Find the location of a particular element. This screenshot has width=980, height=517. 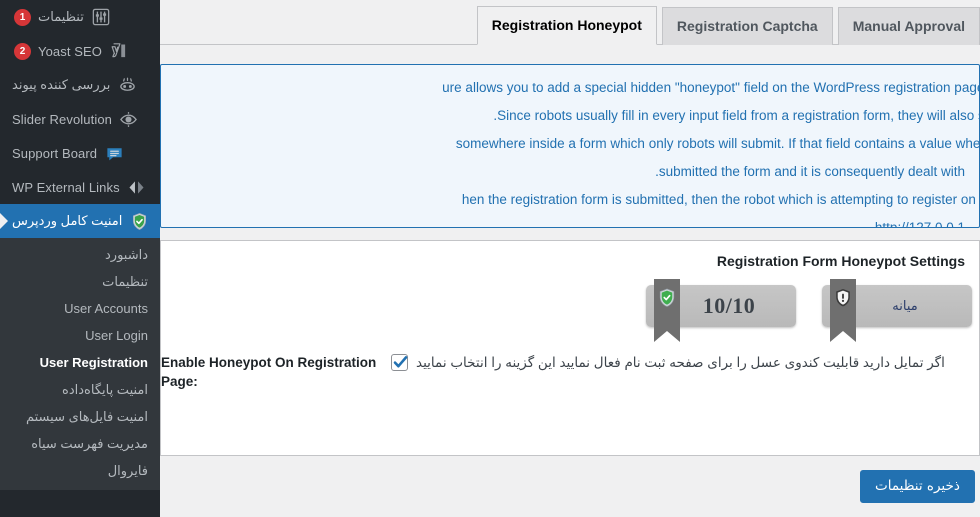

submit-bar: ذخیره تنظیمات is located at coordinates (570, 487).